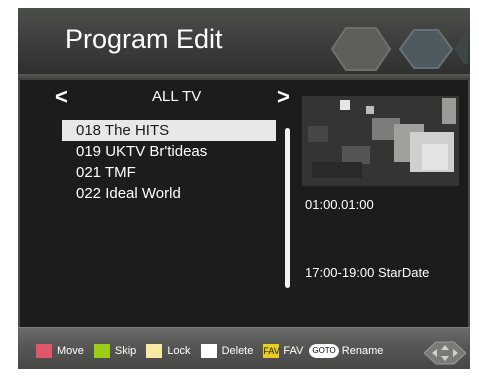  What do you see at coordinates (101, 351) in the screenshot?
I see `green-key-swatch` at bounding box center [101, 351].